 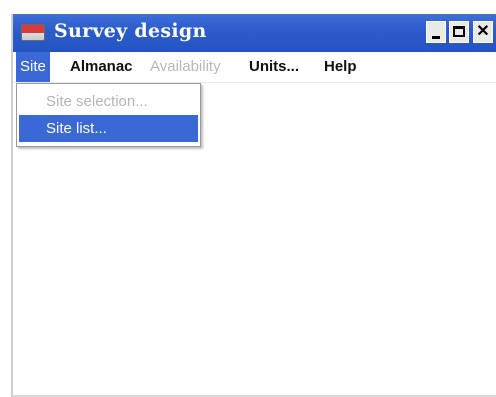 What do you see at coordinates (185, 66) in the screenshot?
I see `menu-availability: Availability` at bounding box center [185, 66].